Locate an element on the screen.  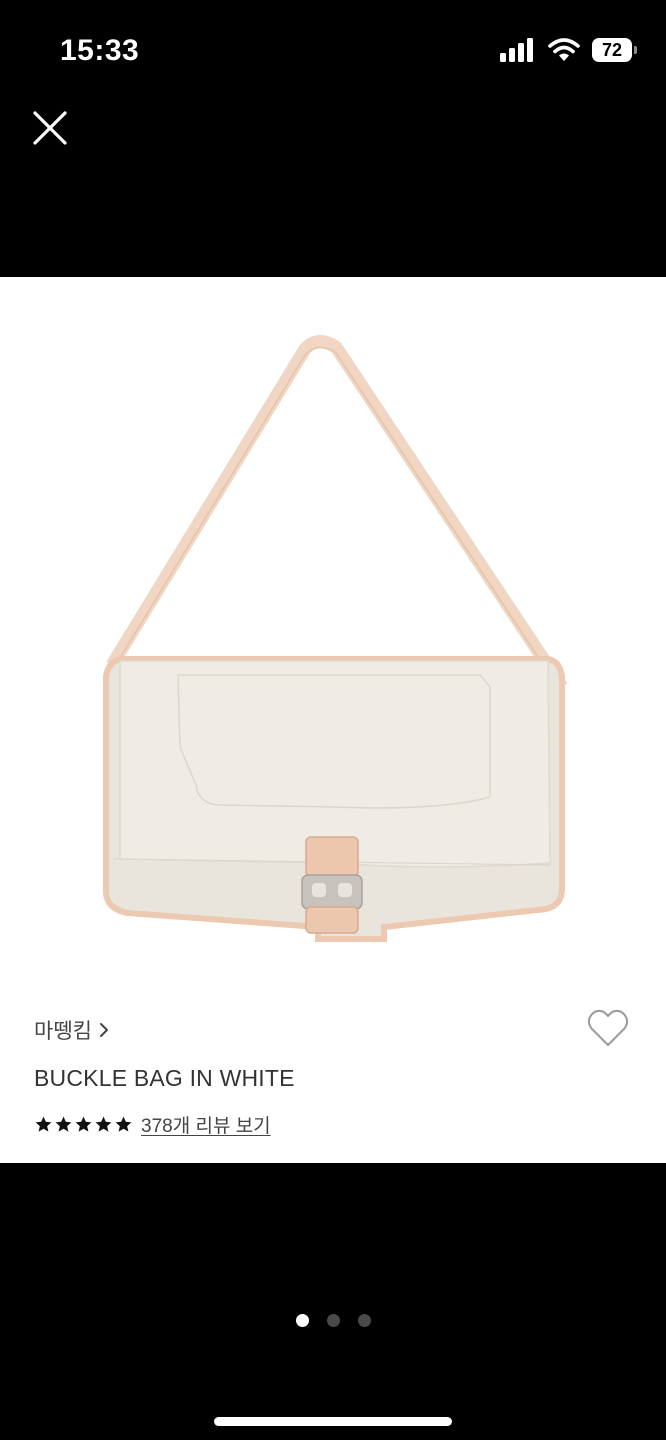
signal-bars-icon is located at coordinates (516, 50).